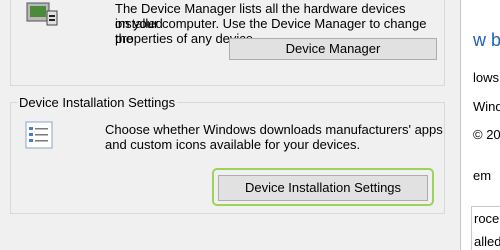 Image resolution: width=500 pixels, height=250 pixels. Describe the element at coordinates (486, 77) in the screenshot. I see `background-text-1: lows` at that location.